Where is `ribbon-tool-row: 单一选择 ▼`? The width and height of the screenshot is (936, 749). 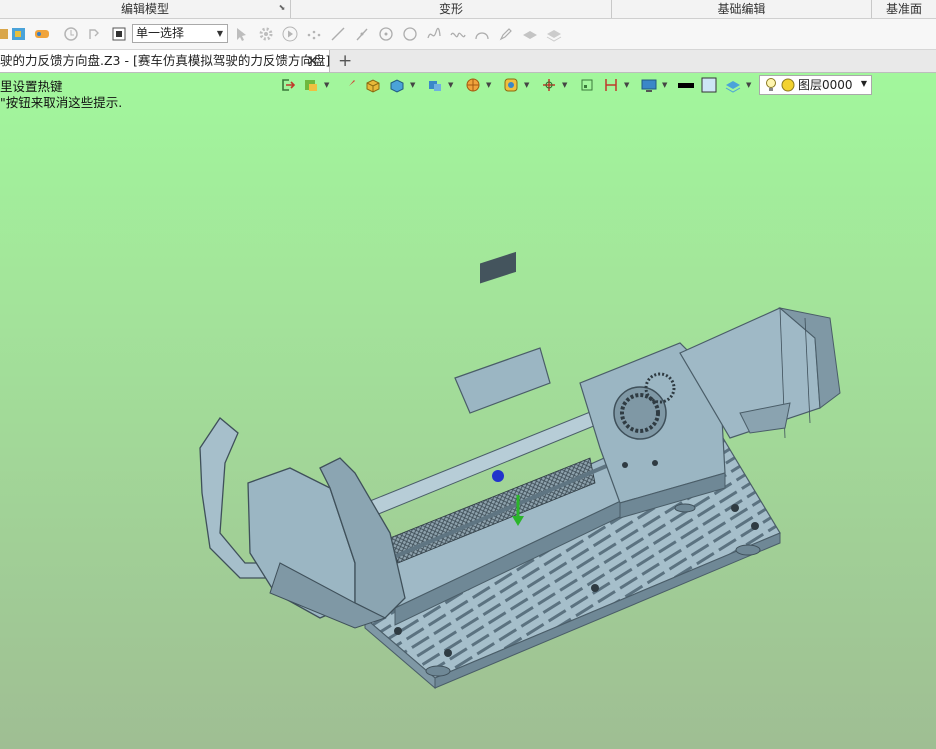 ribbon-tool-row: 单一选择 ▼ is located at coordinates (468, 34).